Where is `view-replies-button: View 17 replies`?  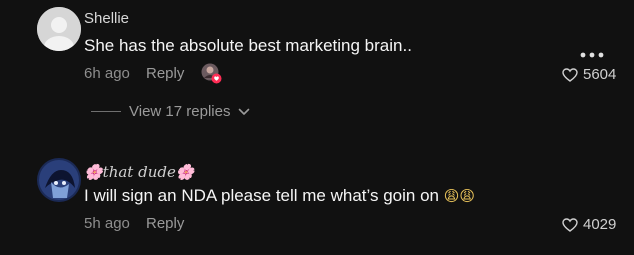 view-replies-button: View 17 replies is located at coordinates (170, 111).